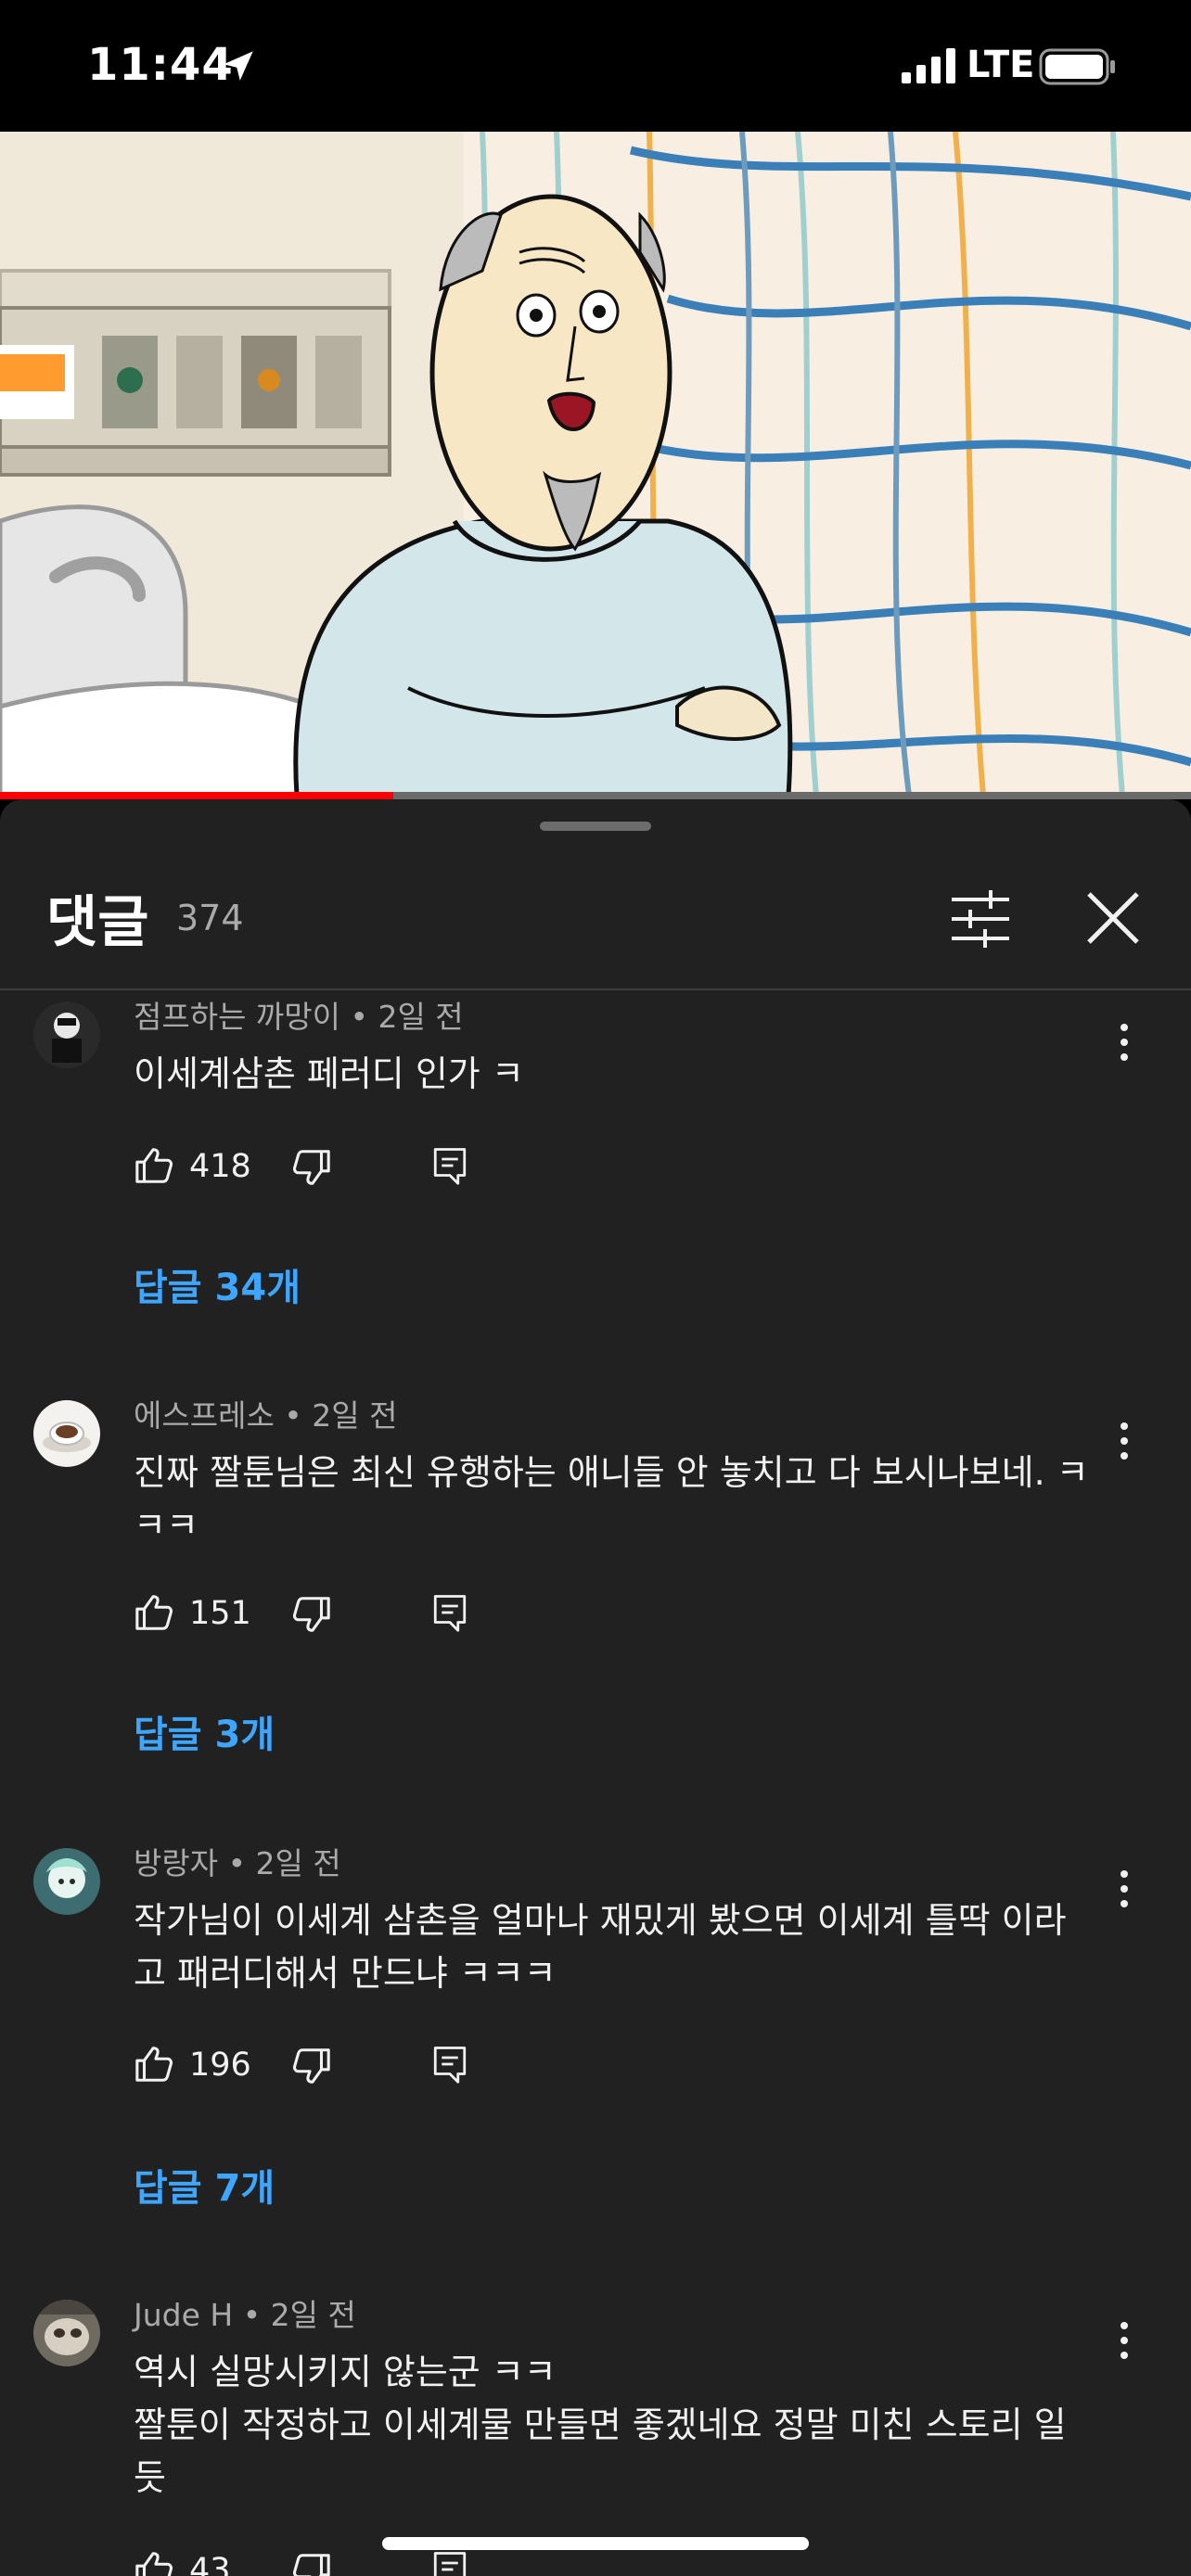  I want to click on comments-title: 댓글, so click(97, 923).